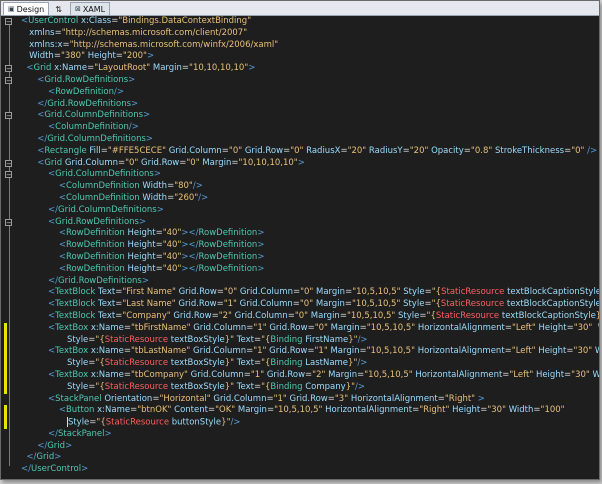 The width and height of the screenshot is (602, 484). What do you see at coordinates (58, 9) in the screenshot?
I see `swap-panes-button: ⇅` at bounding box center [58, 9].